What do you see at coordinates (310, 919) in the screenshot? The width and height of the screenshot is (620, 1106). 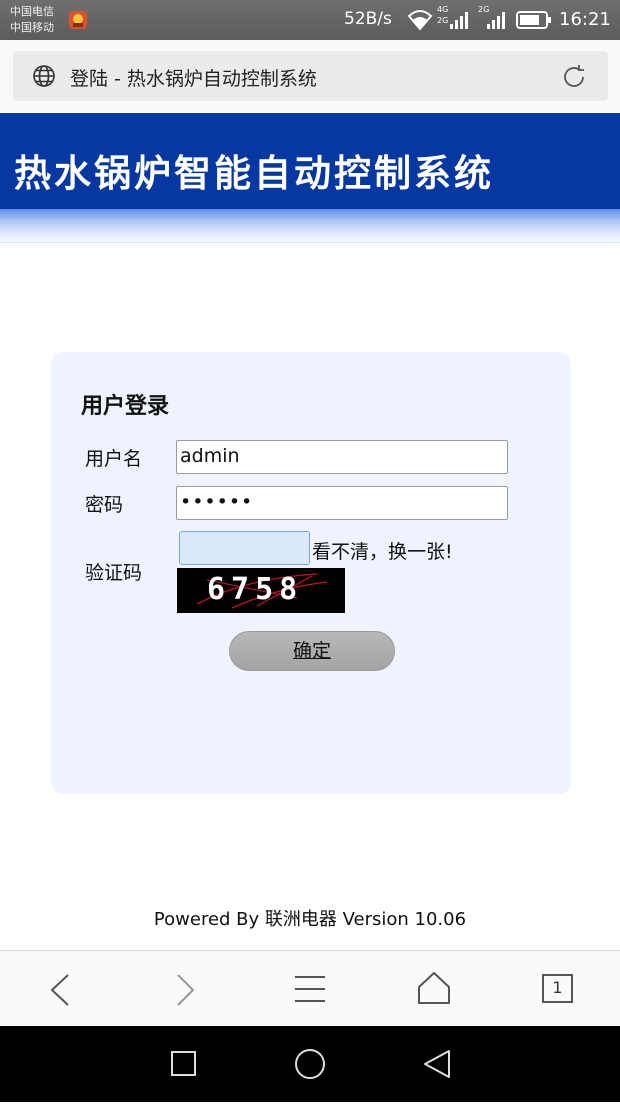 I see `footer-credit: Powered By 联洲电器 Version 10.06` at bounding box center [310, 919].